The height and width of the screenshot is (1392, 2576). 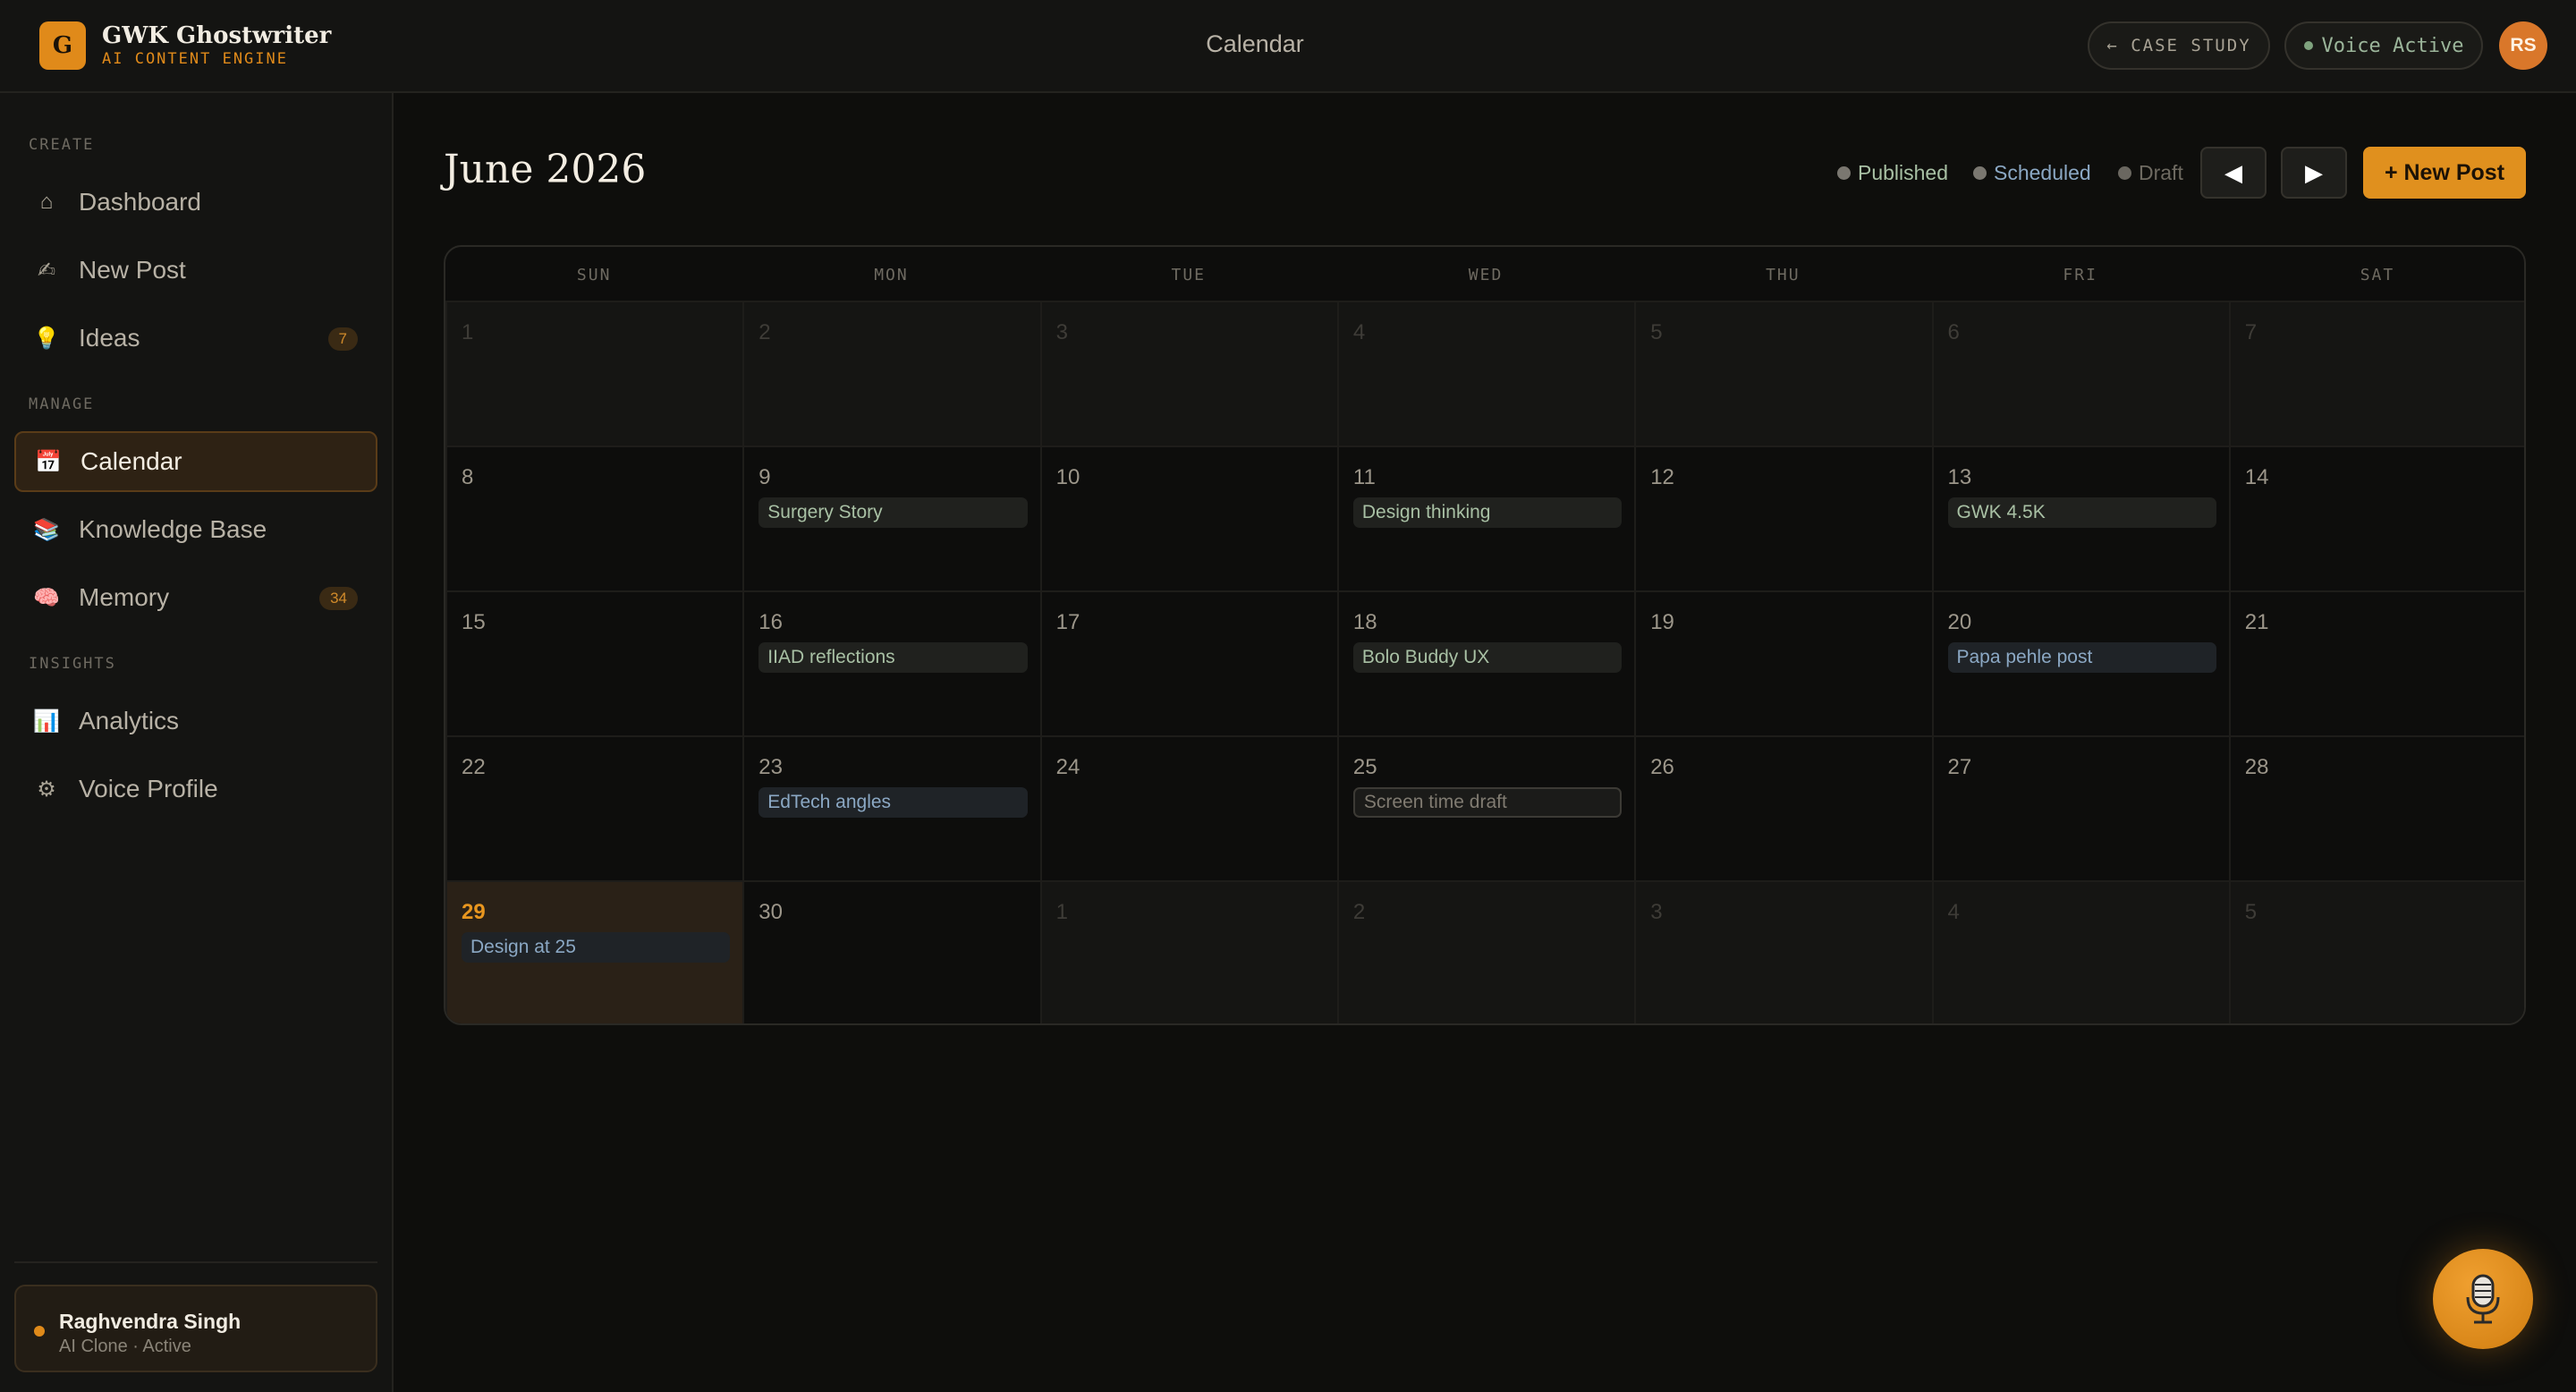 I want to click on calendar-icon: 📅, so click(x=48, y=461).